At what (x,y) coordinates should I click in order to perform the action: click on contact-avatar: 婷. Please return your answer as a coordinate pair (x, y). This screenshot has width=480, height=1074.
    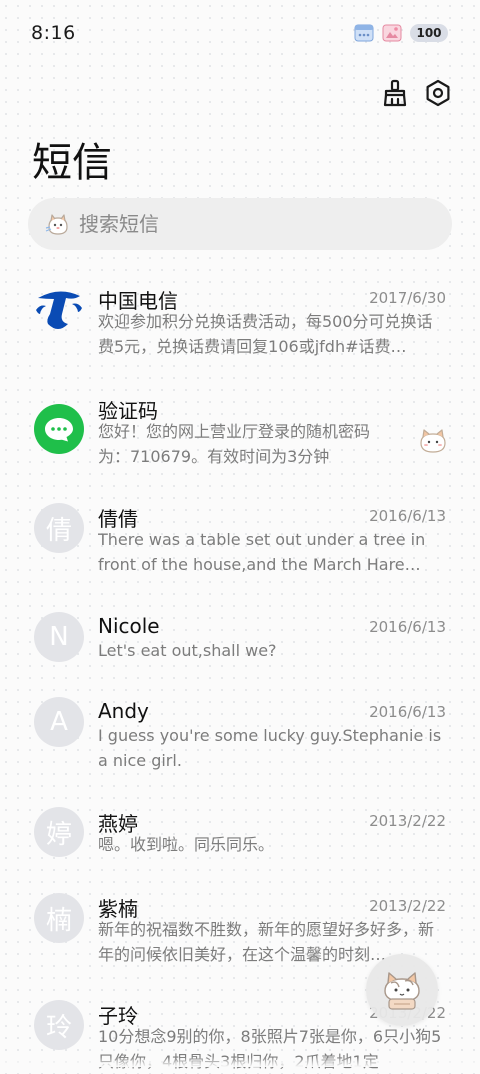
    Looking at the image, I should click on (59, 832).